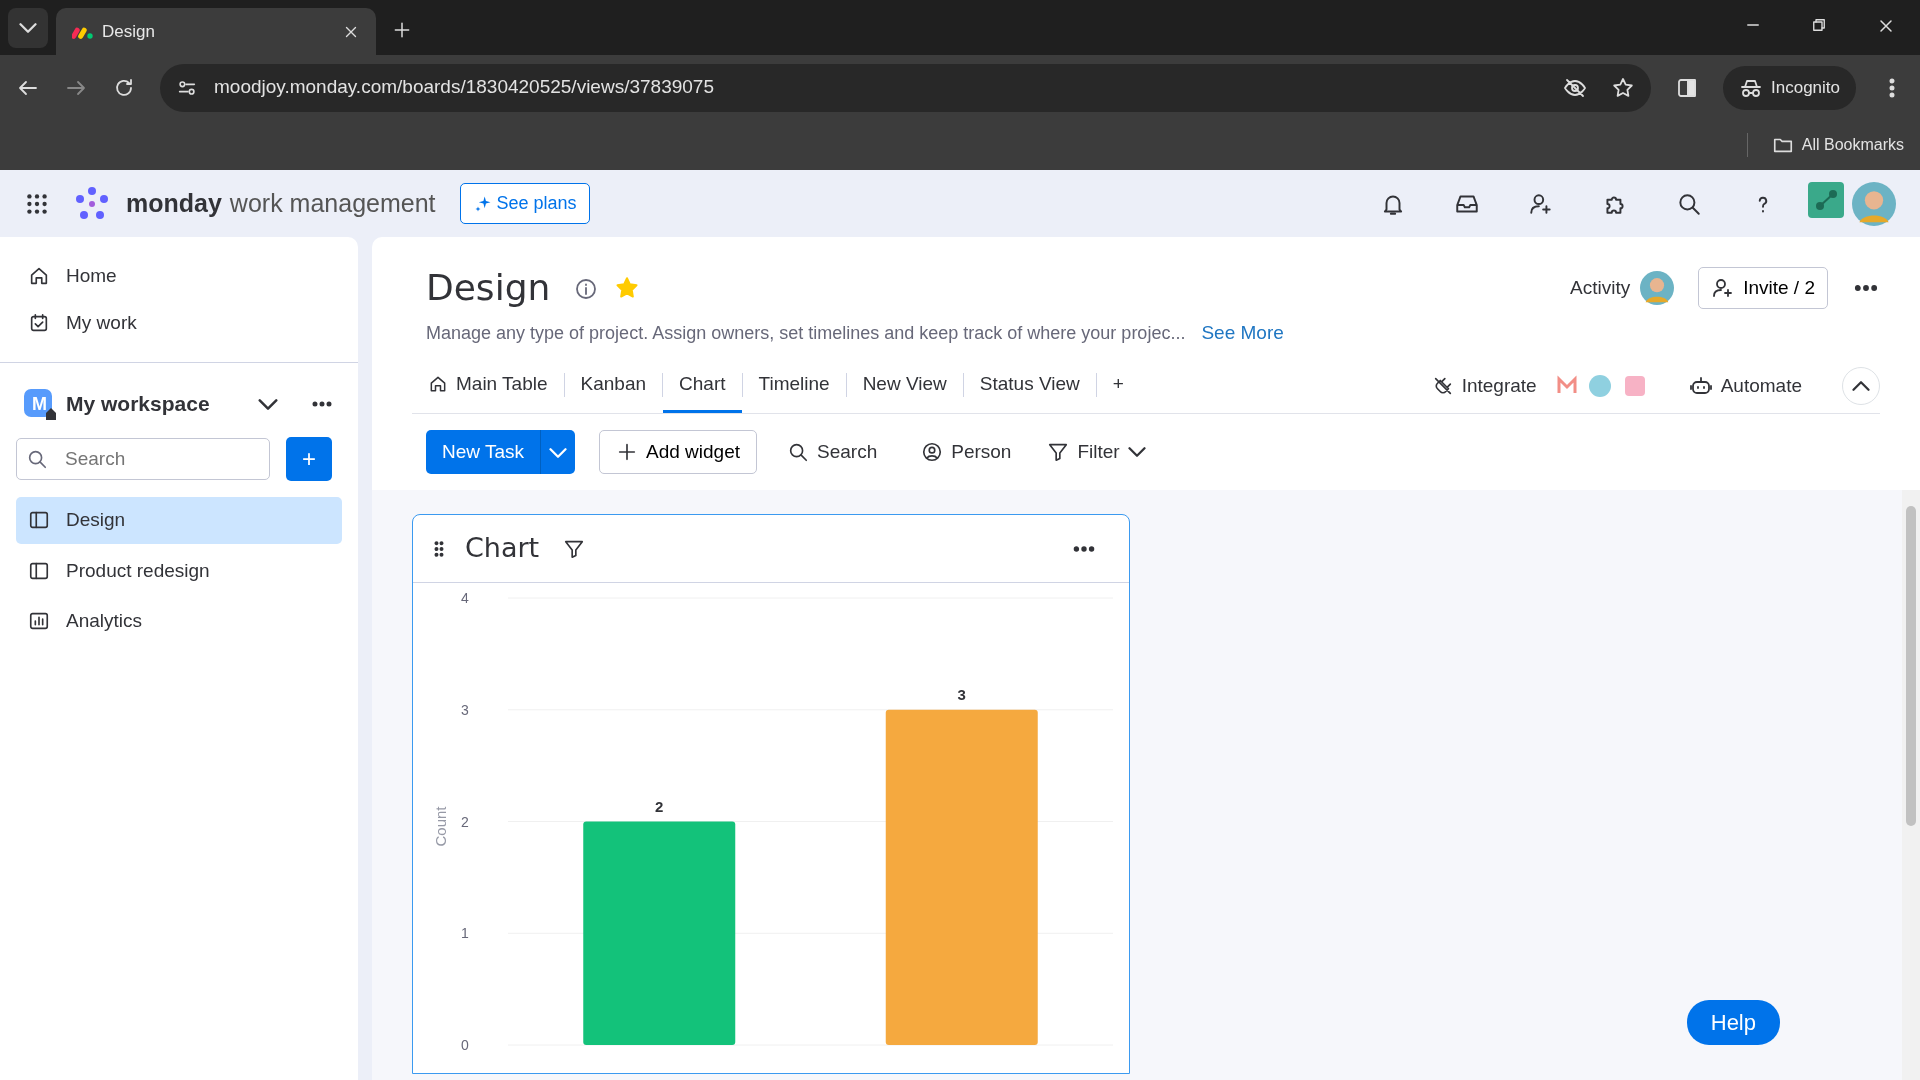 The width and height of the screenshot is (1920, 1080). I want to click on workspace-initial: M, so click(39, 404).